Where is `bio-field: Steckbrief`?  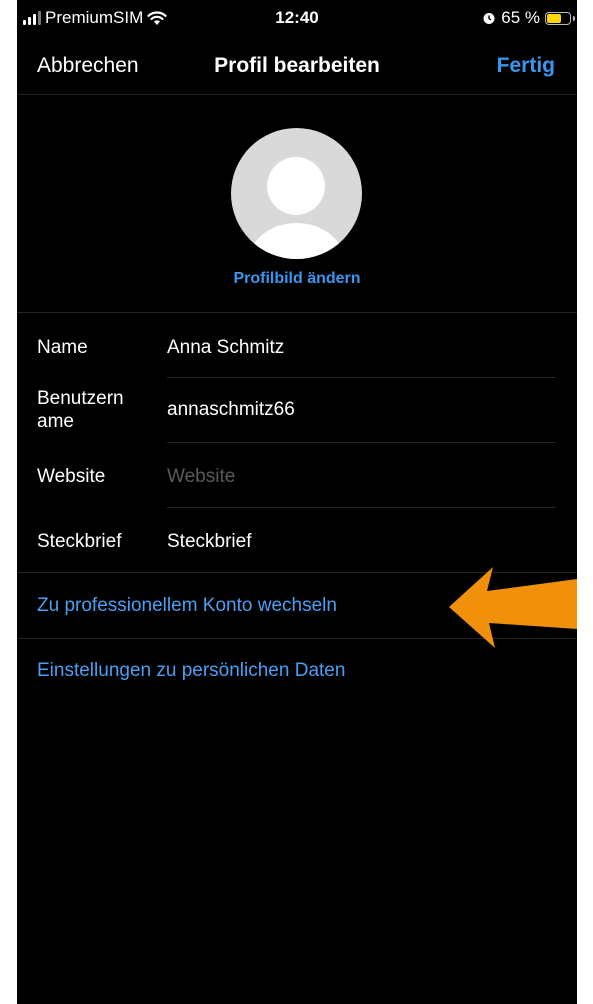 bio-field: Steckbrief is located at coordinates (209, 541).